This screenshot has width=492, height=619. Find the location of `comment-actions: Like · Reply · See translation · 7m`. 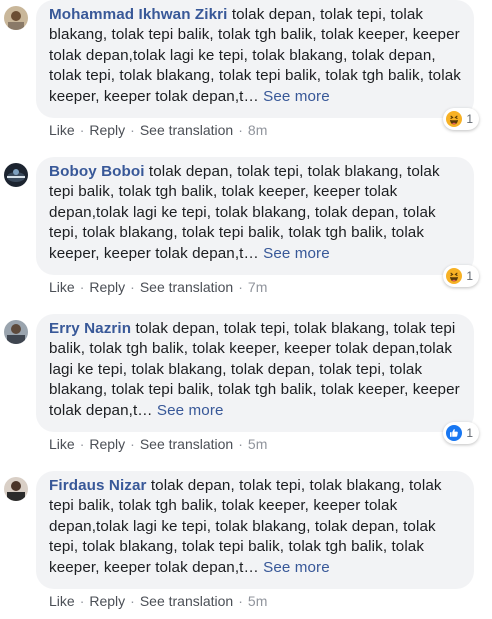

comment-actions: Like · Reply · See translation · 7m is located at coordinates (158, 287).